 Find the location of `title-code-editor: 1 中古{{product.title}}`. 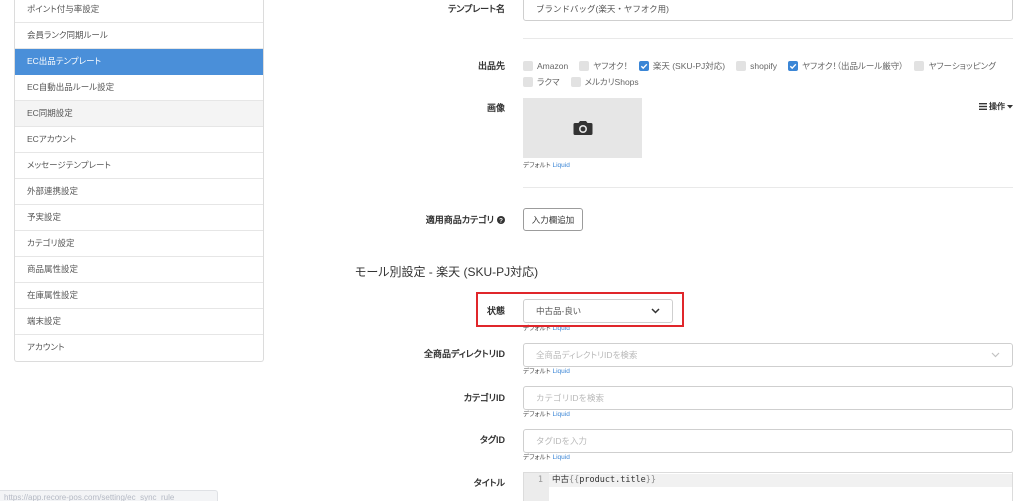

title-code-editor: 1 中古{{product.title}} is located at coordinates (768, 486).